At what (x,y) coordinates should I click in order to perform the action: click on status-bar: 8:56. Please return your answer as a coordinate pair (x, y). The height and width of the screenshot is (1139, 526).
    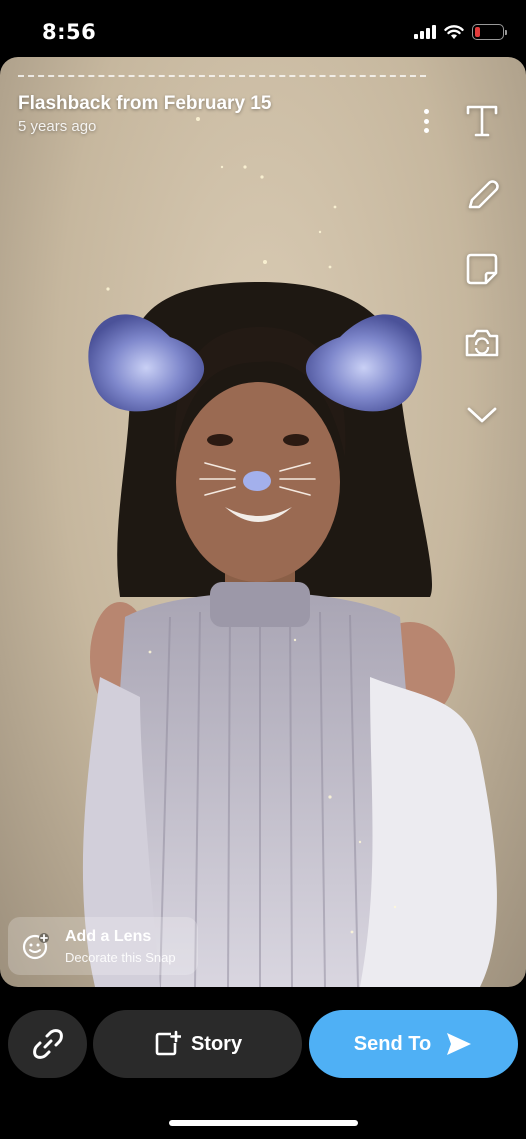
    Looking at the image, I should click on (263, 30).